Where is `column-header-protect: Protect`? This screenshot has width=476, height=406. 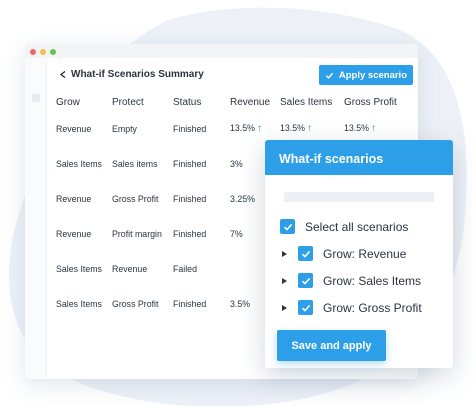 column-header-protect: Protect is located at coordinates (142, 102).